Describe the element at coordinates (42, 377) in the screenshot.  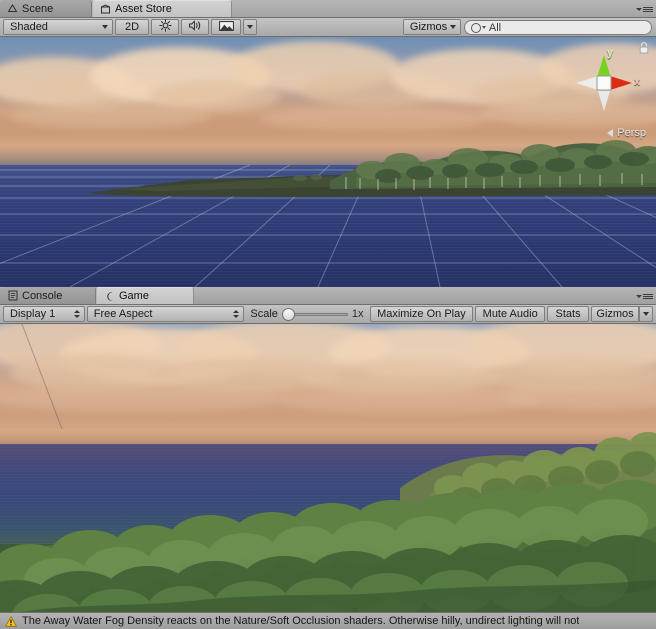
I see `game-guide-line` at that location.